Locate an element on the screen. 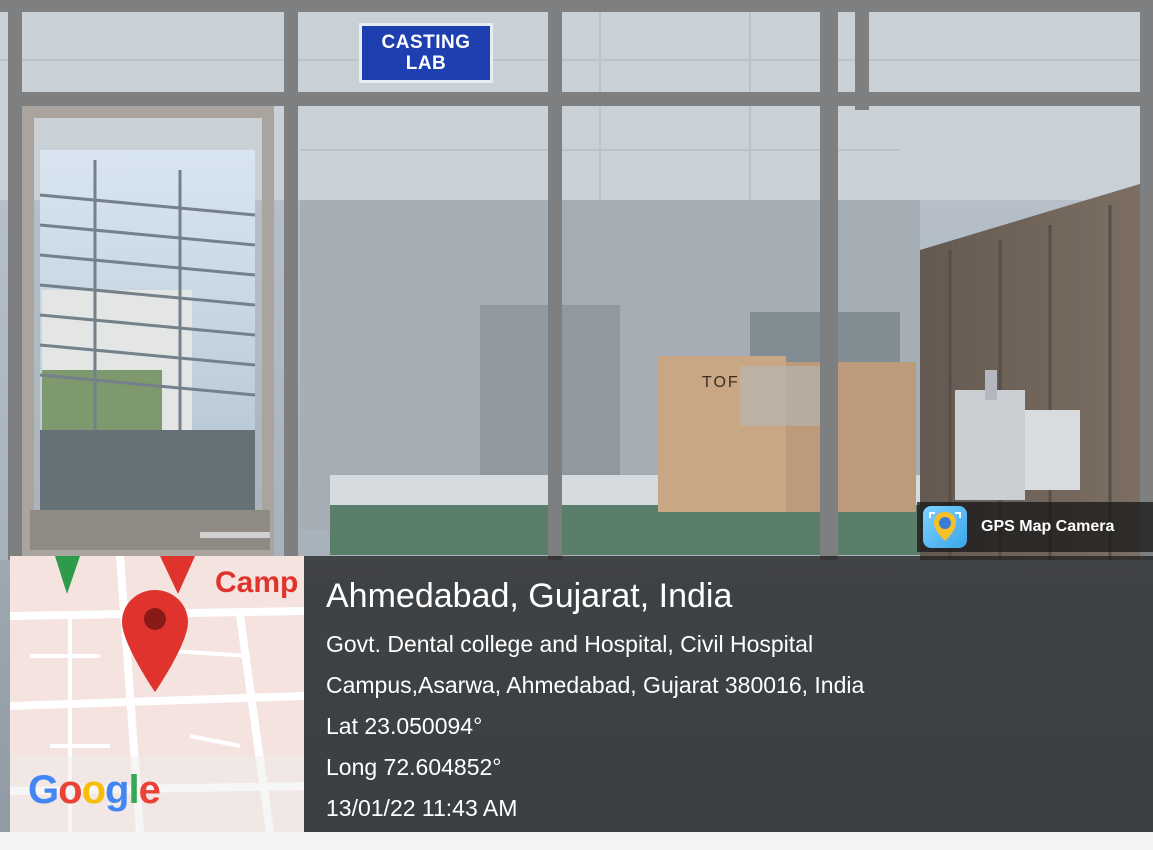  box-label: TOF is located at coordinates (721, 382).